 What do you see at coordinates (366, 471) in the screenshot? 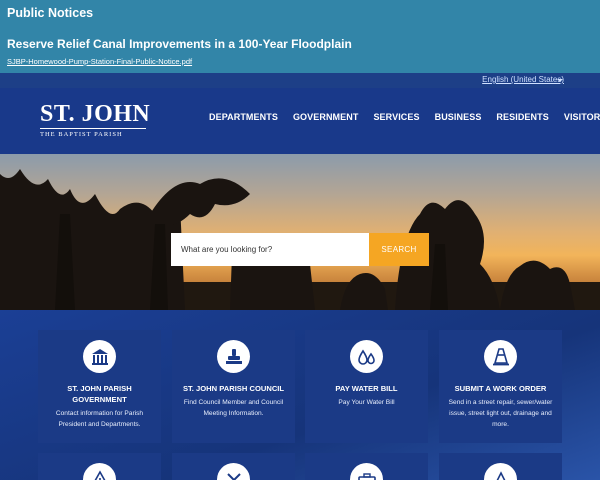
I see `briefcase-icon` at bounding box center [366, 471].